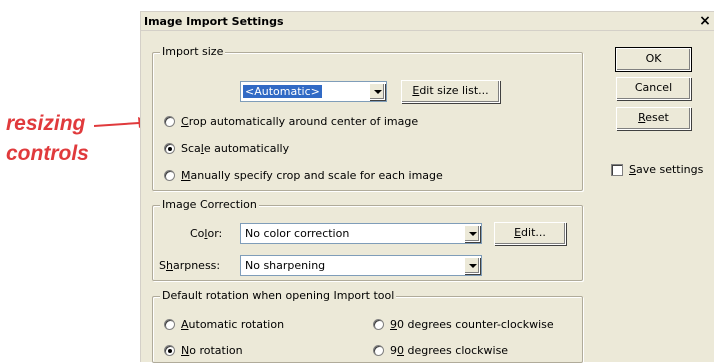 The height and width of the screenshot is (363, 714). I want to click on no-rotation-label: No rotation, so click(212, 350).